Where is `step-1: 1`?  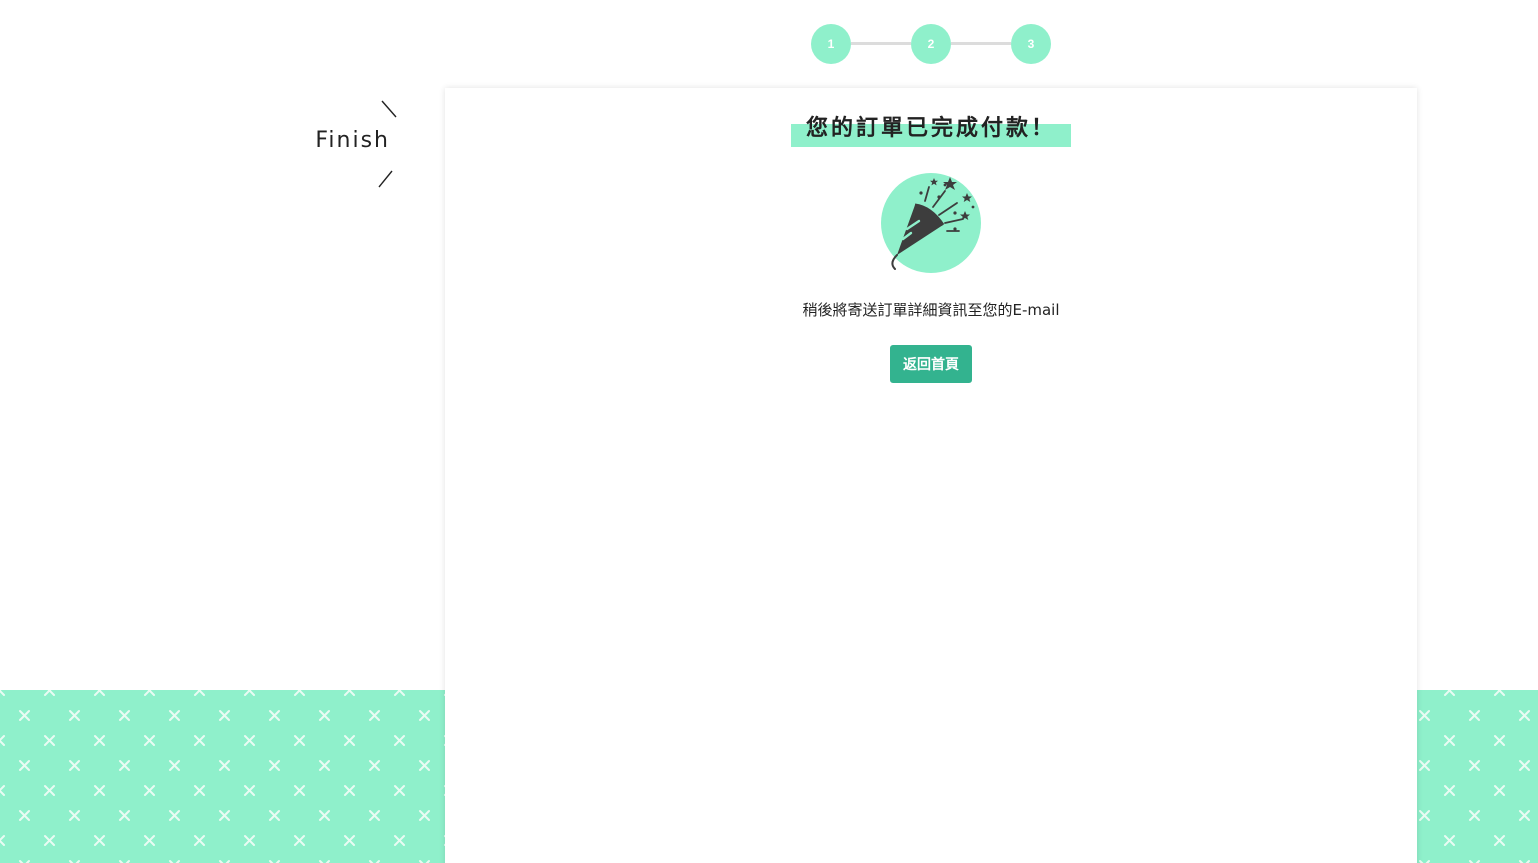
step-1: 1 is located at coordinates (831, 44).